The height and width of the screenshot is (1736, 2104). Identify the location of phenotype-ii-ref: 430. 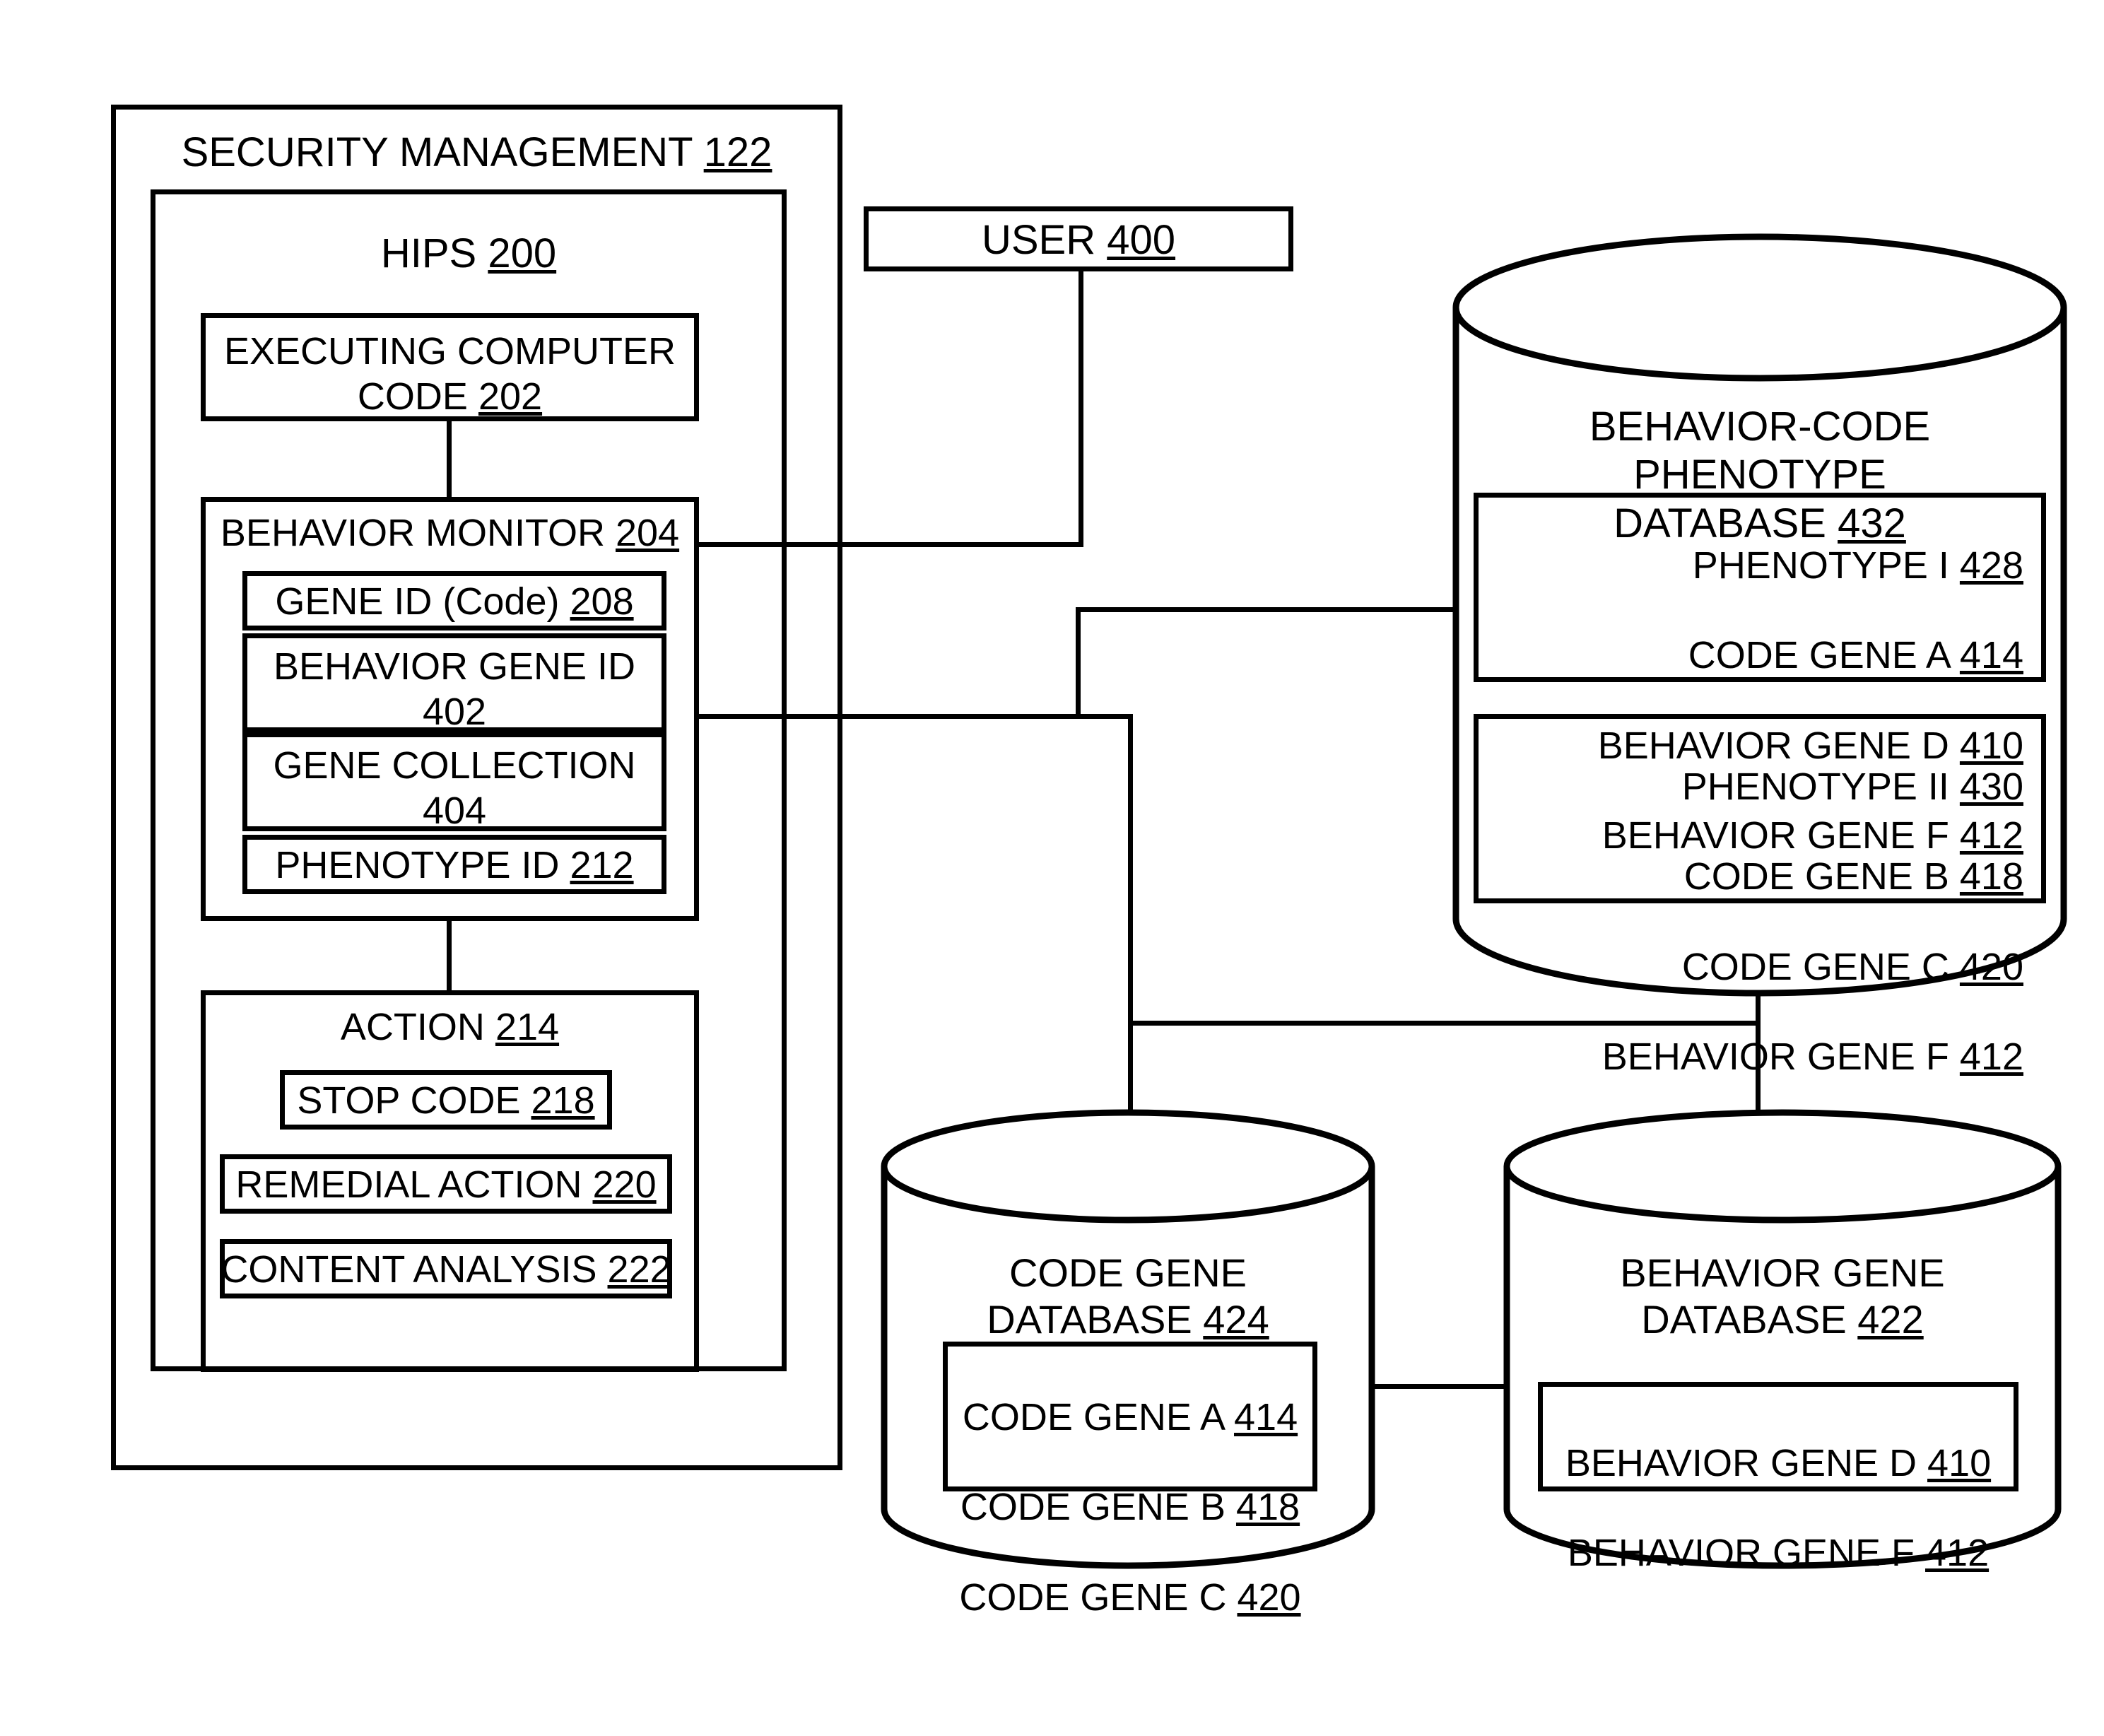
(1991, 786).